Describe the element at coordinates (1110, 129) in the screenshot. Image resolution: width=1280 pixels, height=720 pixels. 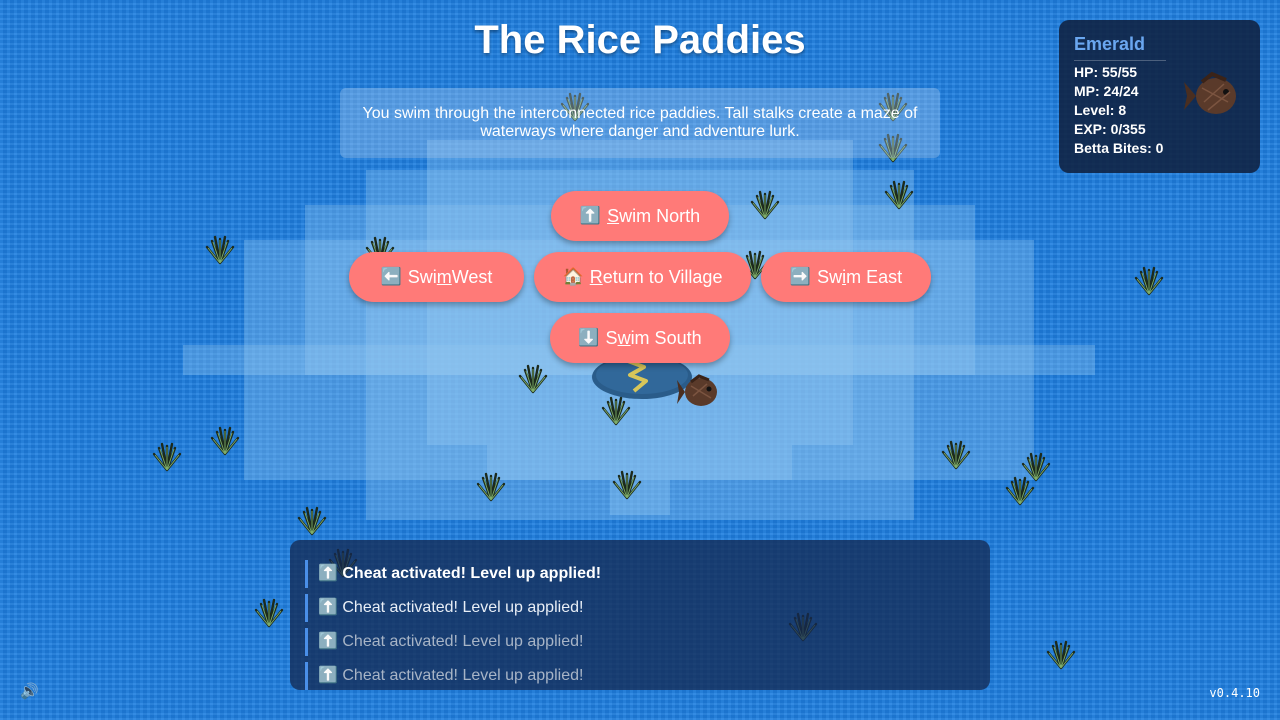
I see `exp-stat: EXP: 0/355` at that location.